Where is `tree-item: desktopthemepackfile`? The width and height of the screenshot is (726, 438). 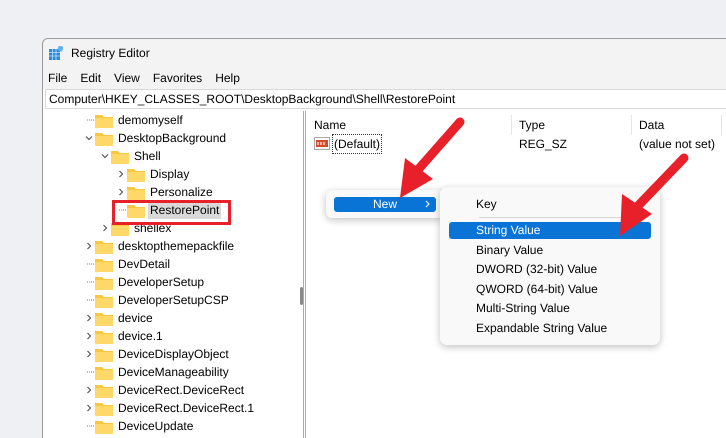
tree-item: desktopthemepackfile is located at coordinates (176, 246).